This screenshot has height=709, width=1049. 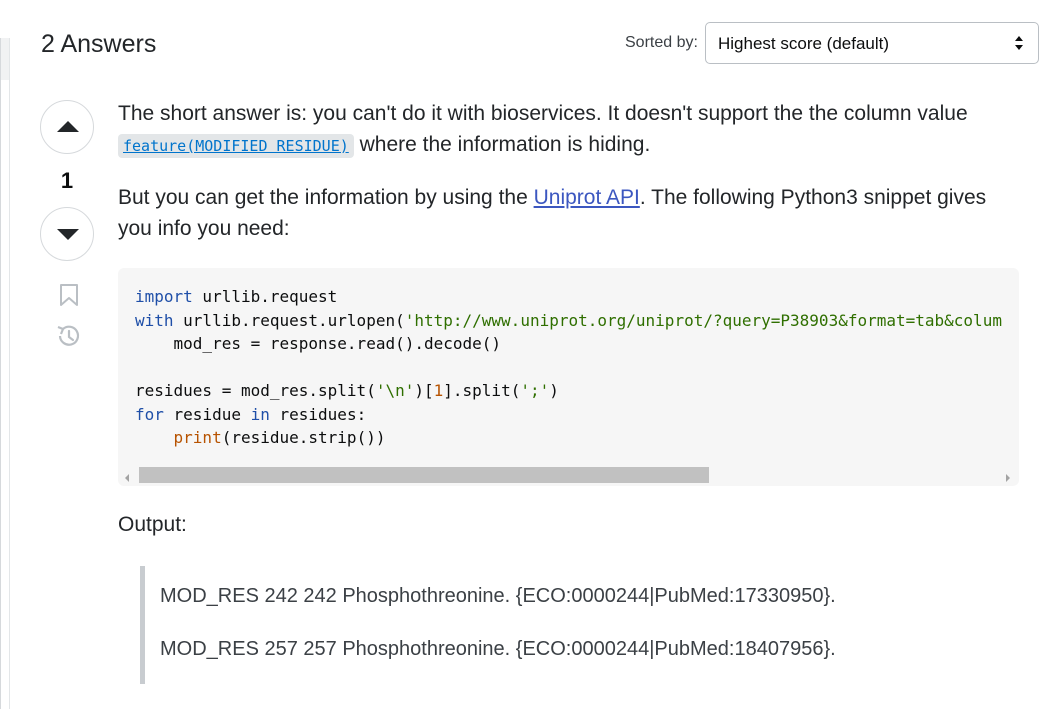 I want to click on code-text: ].split(, so click(x=482, y=390).